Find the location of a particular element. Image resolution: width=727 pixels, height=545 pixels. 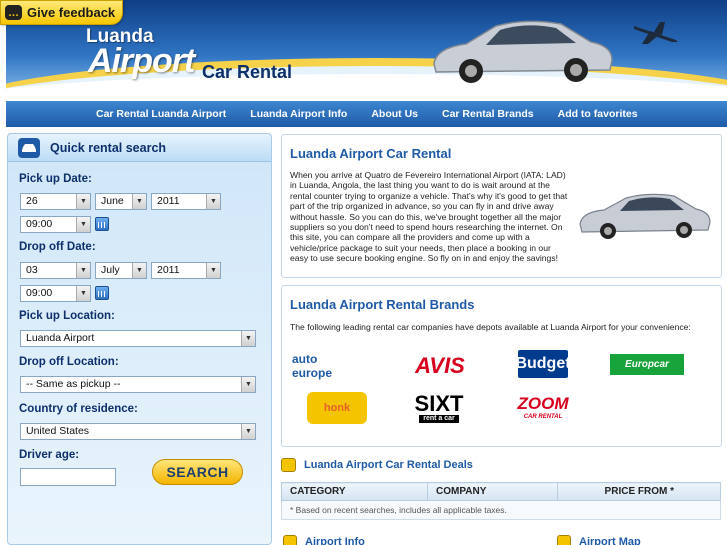

country-select: United States ▼ is located at coordinates (138, 431).